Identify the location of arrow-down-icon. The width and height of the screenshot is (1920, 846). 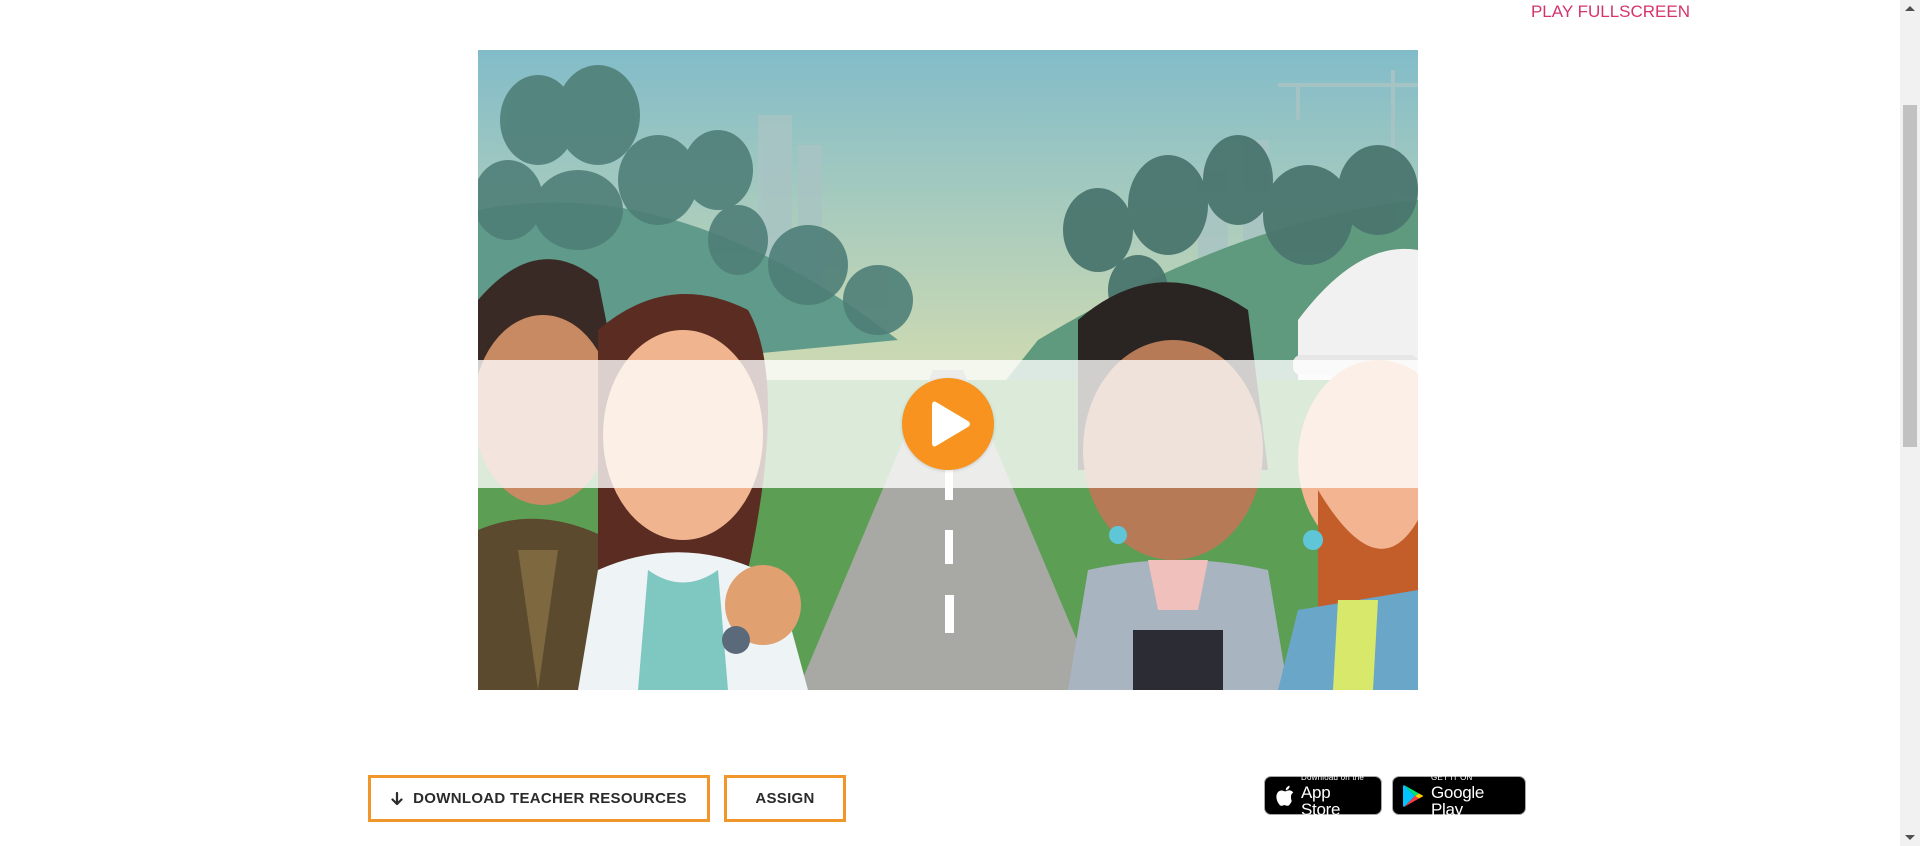
(397, 798).